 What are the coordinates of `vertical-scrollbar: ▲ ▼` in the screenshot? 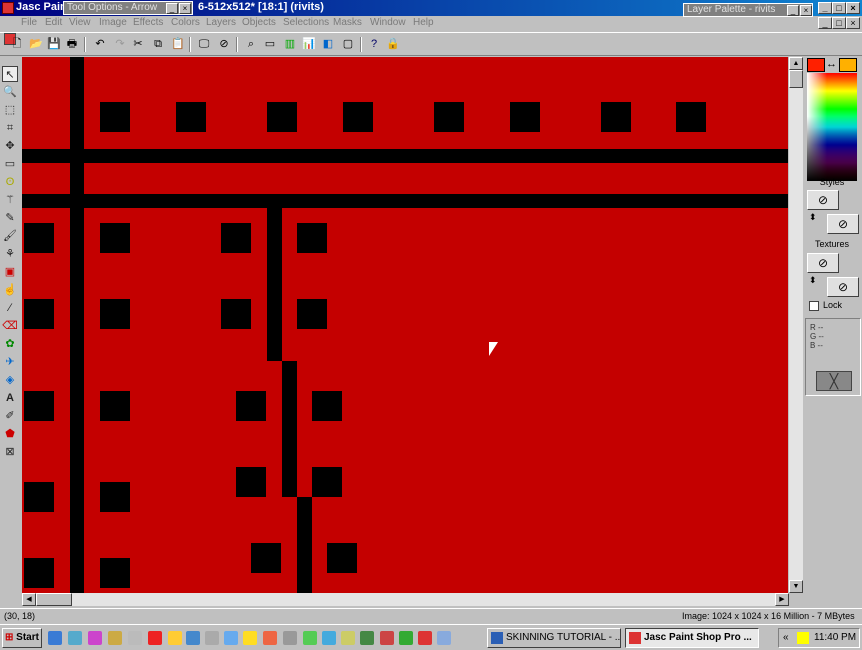 It's located at (796, 325).